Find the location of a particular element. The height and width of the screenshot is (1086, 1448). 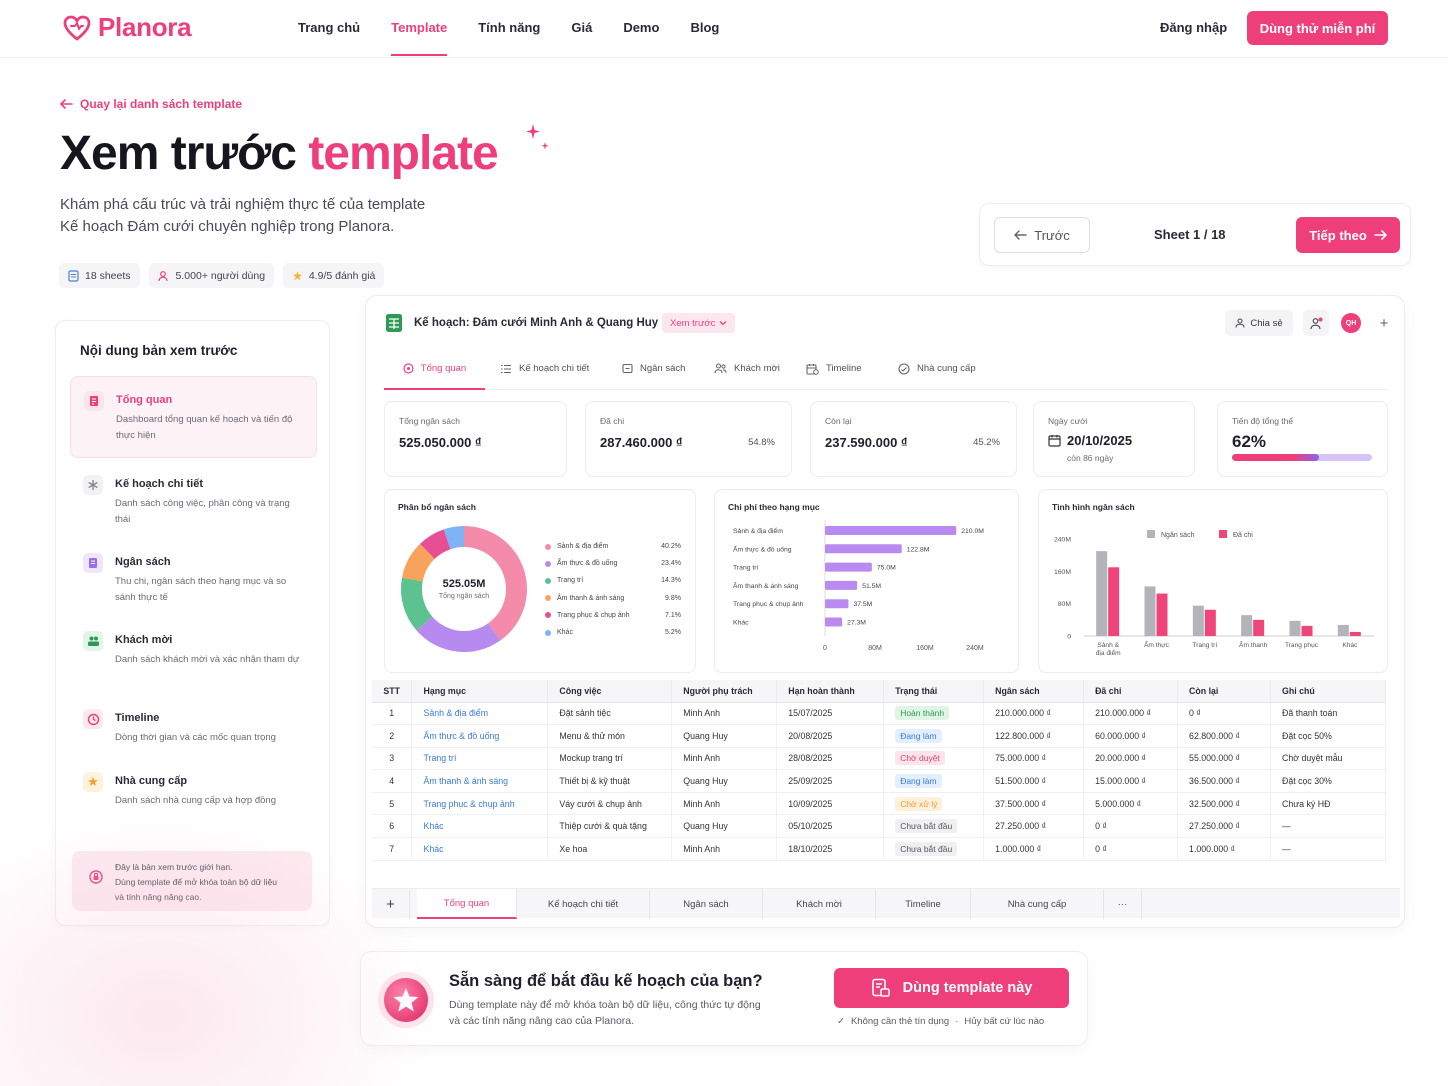

table-cell: 55.000.000 ₫ is located at coordinates (1224, 759).